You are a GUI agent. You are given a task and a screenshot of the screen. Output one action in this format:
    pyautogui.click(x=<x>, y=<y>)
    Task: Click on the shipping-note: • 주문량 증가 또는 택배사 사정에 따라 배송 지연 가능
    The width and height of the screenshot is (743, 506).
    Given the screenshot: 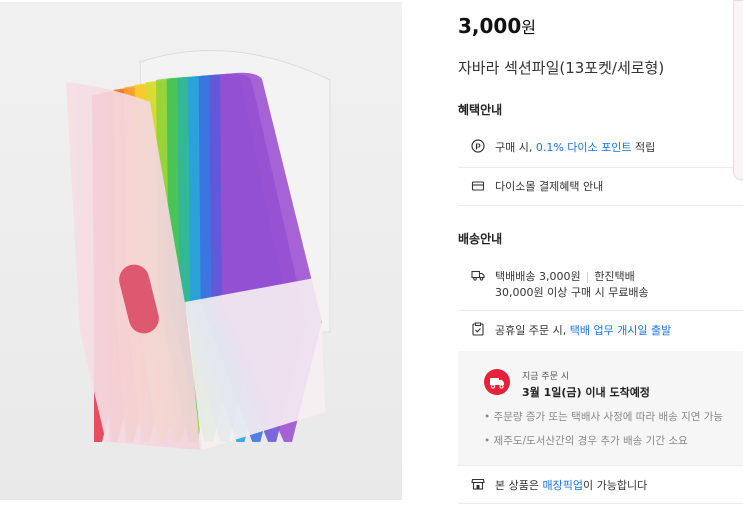 What is the action you would take?
    pyautogui.click(x=604, y=417)
    